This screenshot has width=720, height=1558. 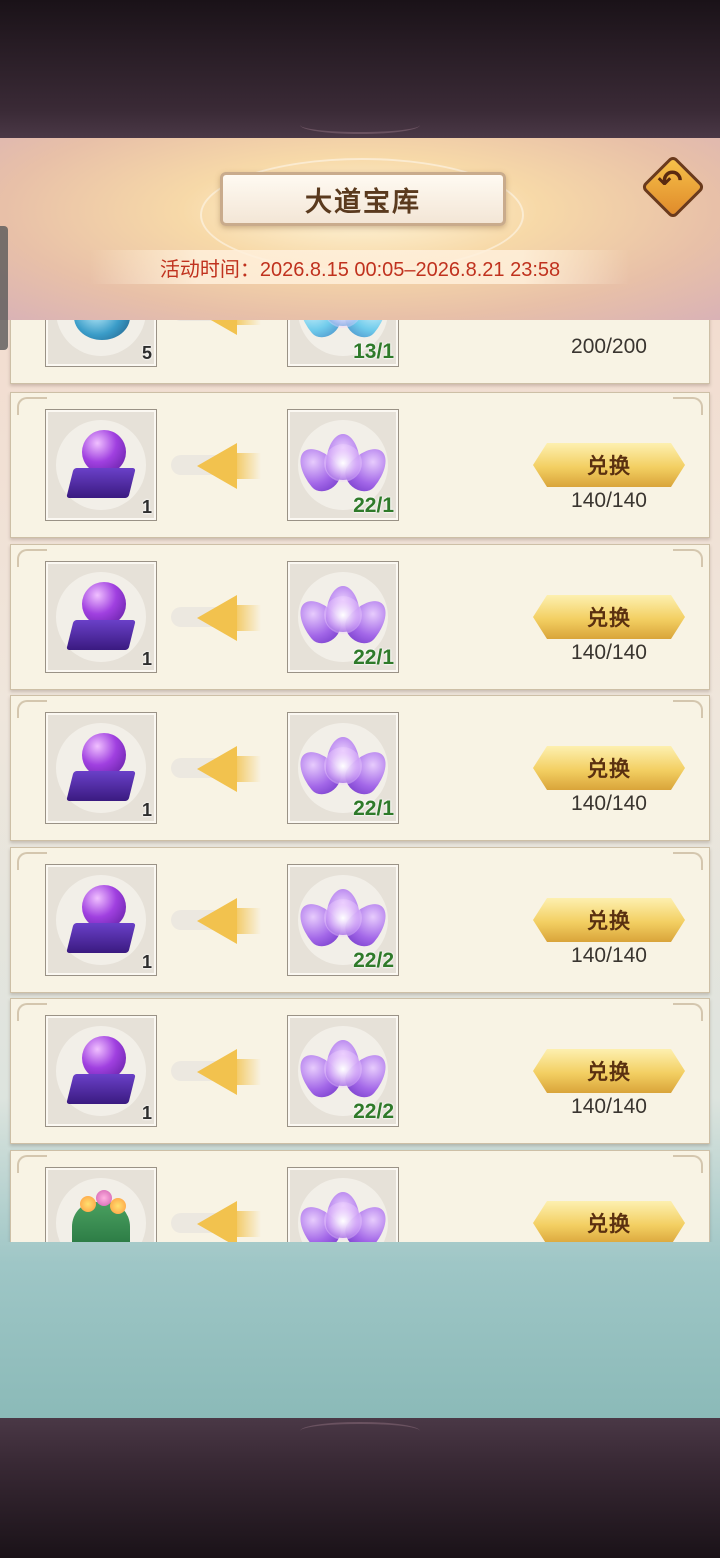 What do you see at coordinates (363, 199) in the screenshot?
I see `page-title: 大道宝库` at bounding box center [363, 199].